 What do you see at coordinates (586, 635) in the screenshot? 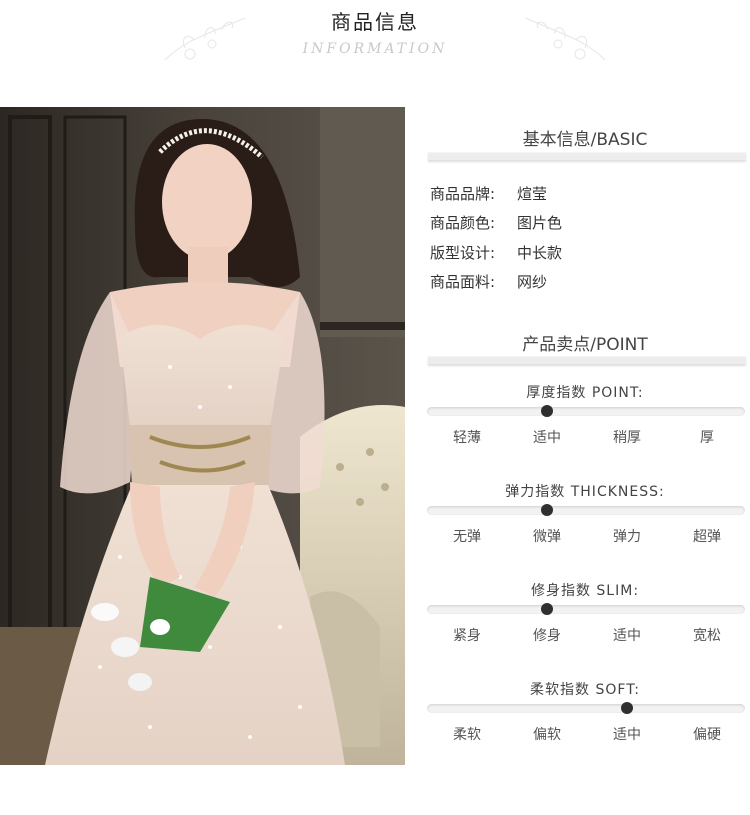
I see `index-labels: 紧身 修身 适中 宽松` at bounding box center [586, 635].